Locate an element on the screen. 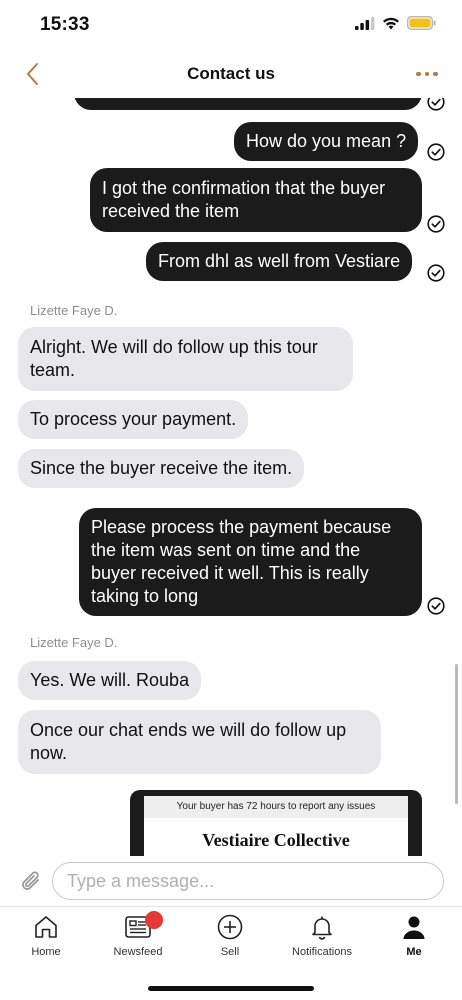 This screenshot has height=1000, width=462. tab-notifications: Notifications is located at coordinates (322, 941).